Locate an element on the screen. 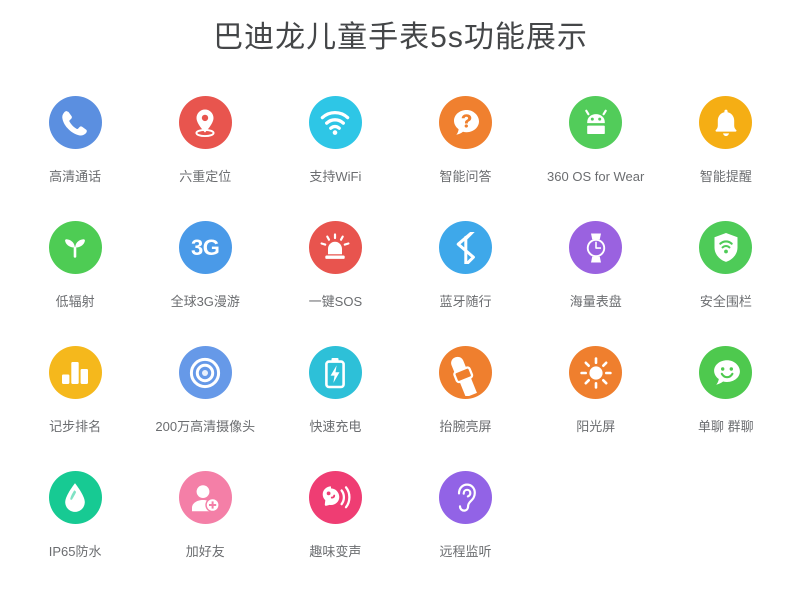  battery-charging-icon is located at coordinates (335, 372).